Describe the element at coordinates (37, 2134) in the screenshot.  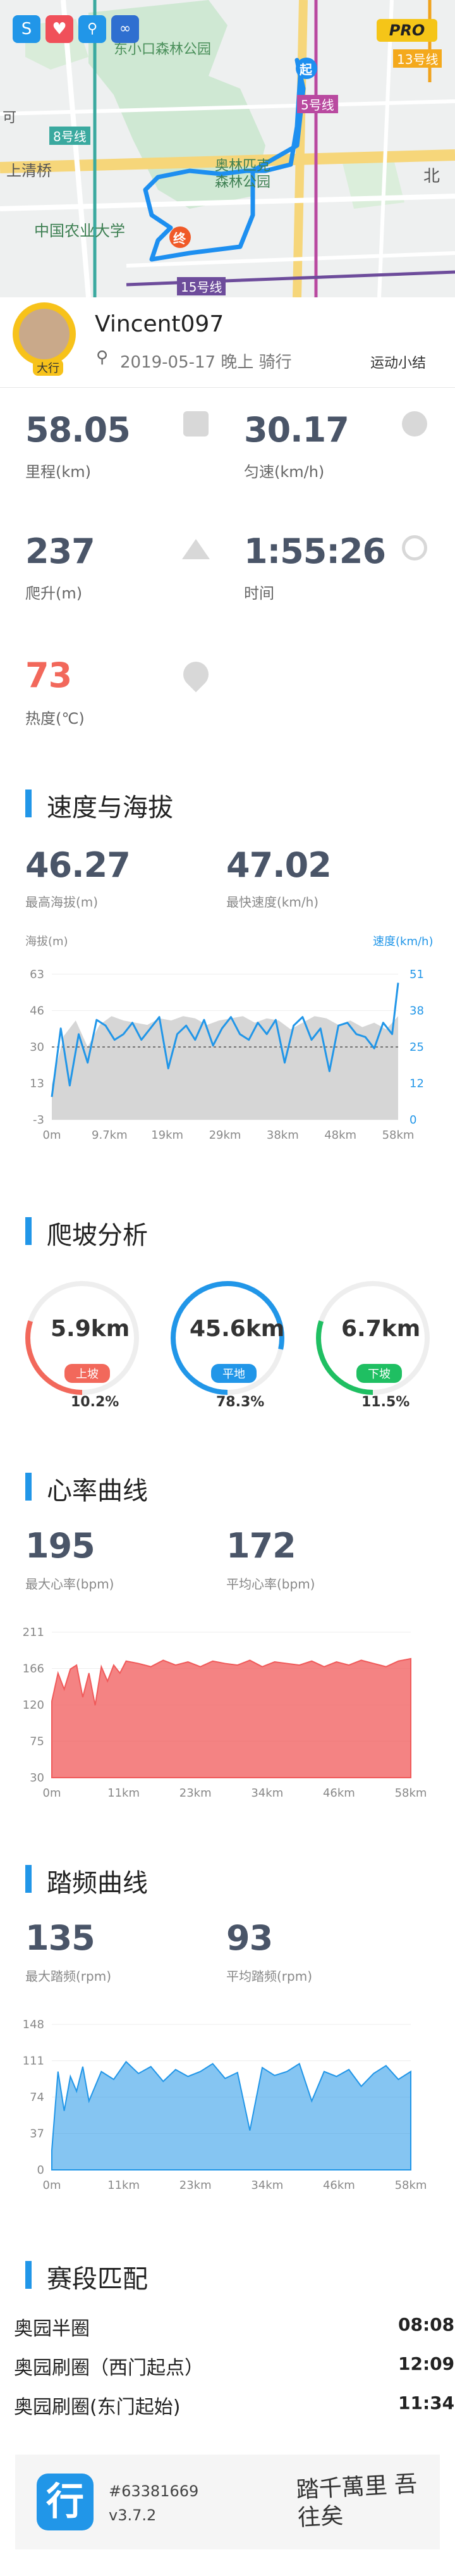
I see `y-tick-label: 37` at that location.